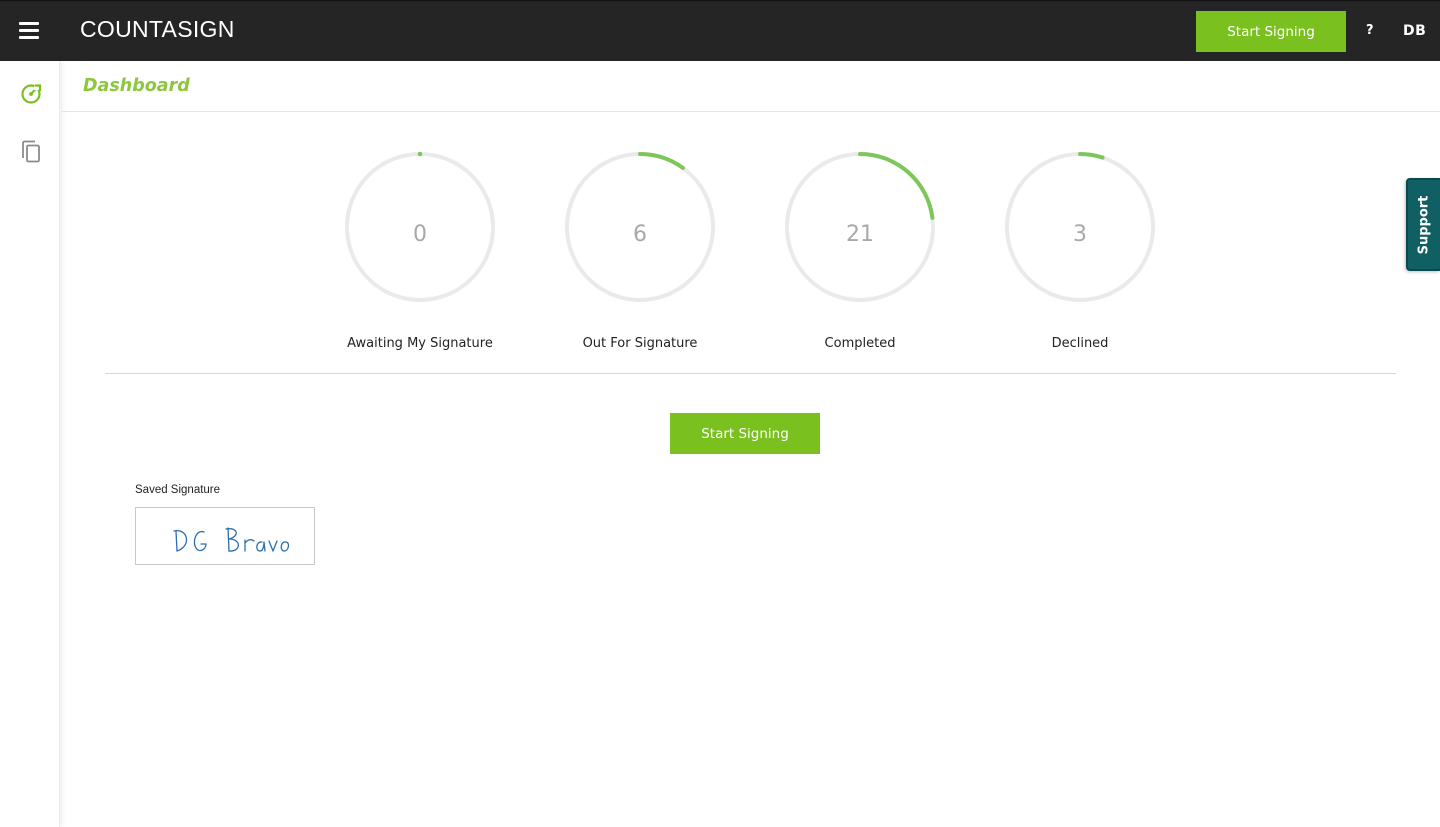 Image resolution: width=1440 pixels, height=827 pixels. I want to click on support-tab: Support, so click(1423, 224).